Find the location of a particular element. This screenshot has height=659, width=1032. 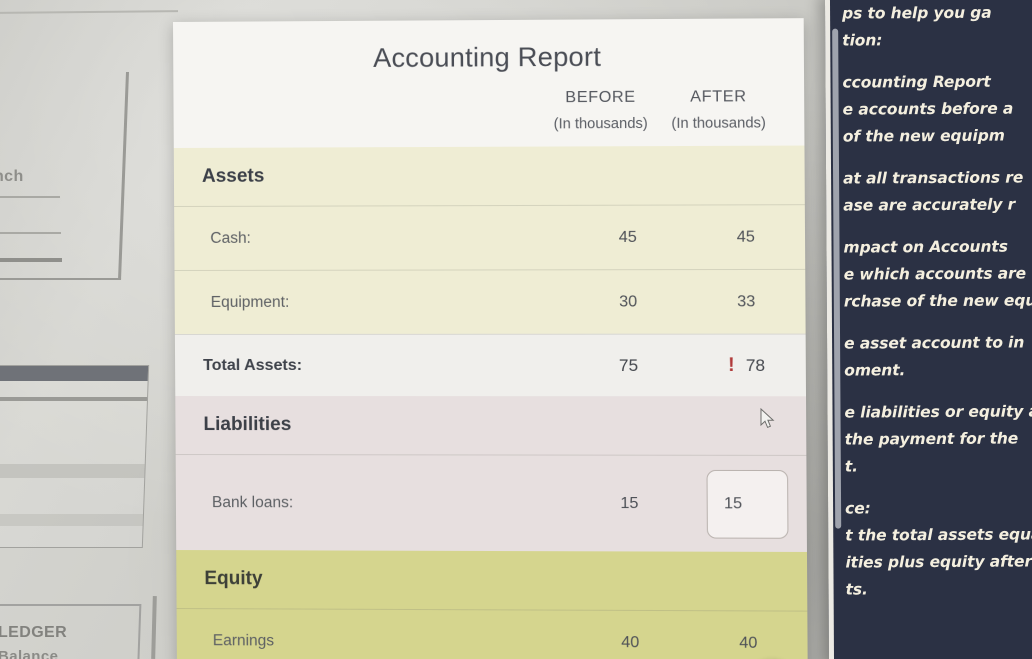

bank-loans-after-cell is located at coordinates (747, 504).